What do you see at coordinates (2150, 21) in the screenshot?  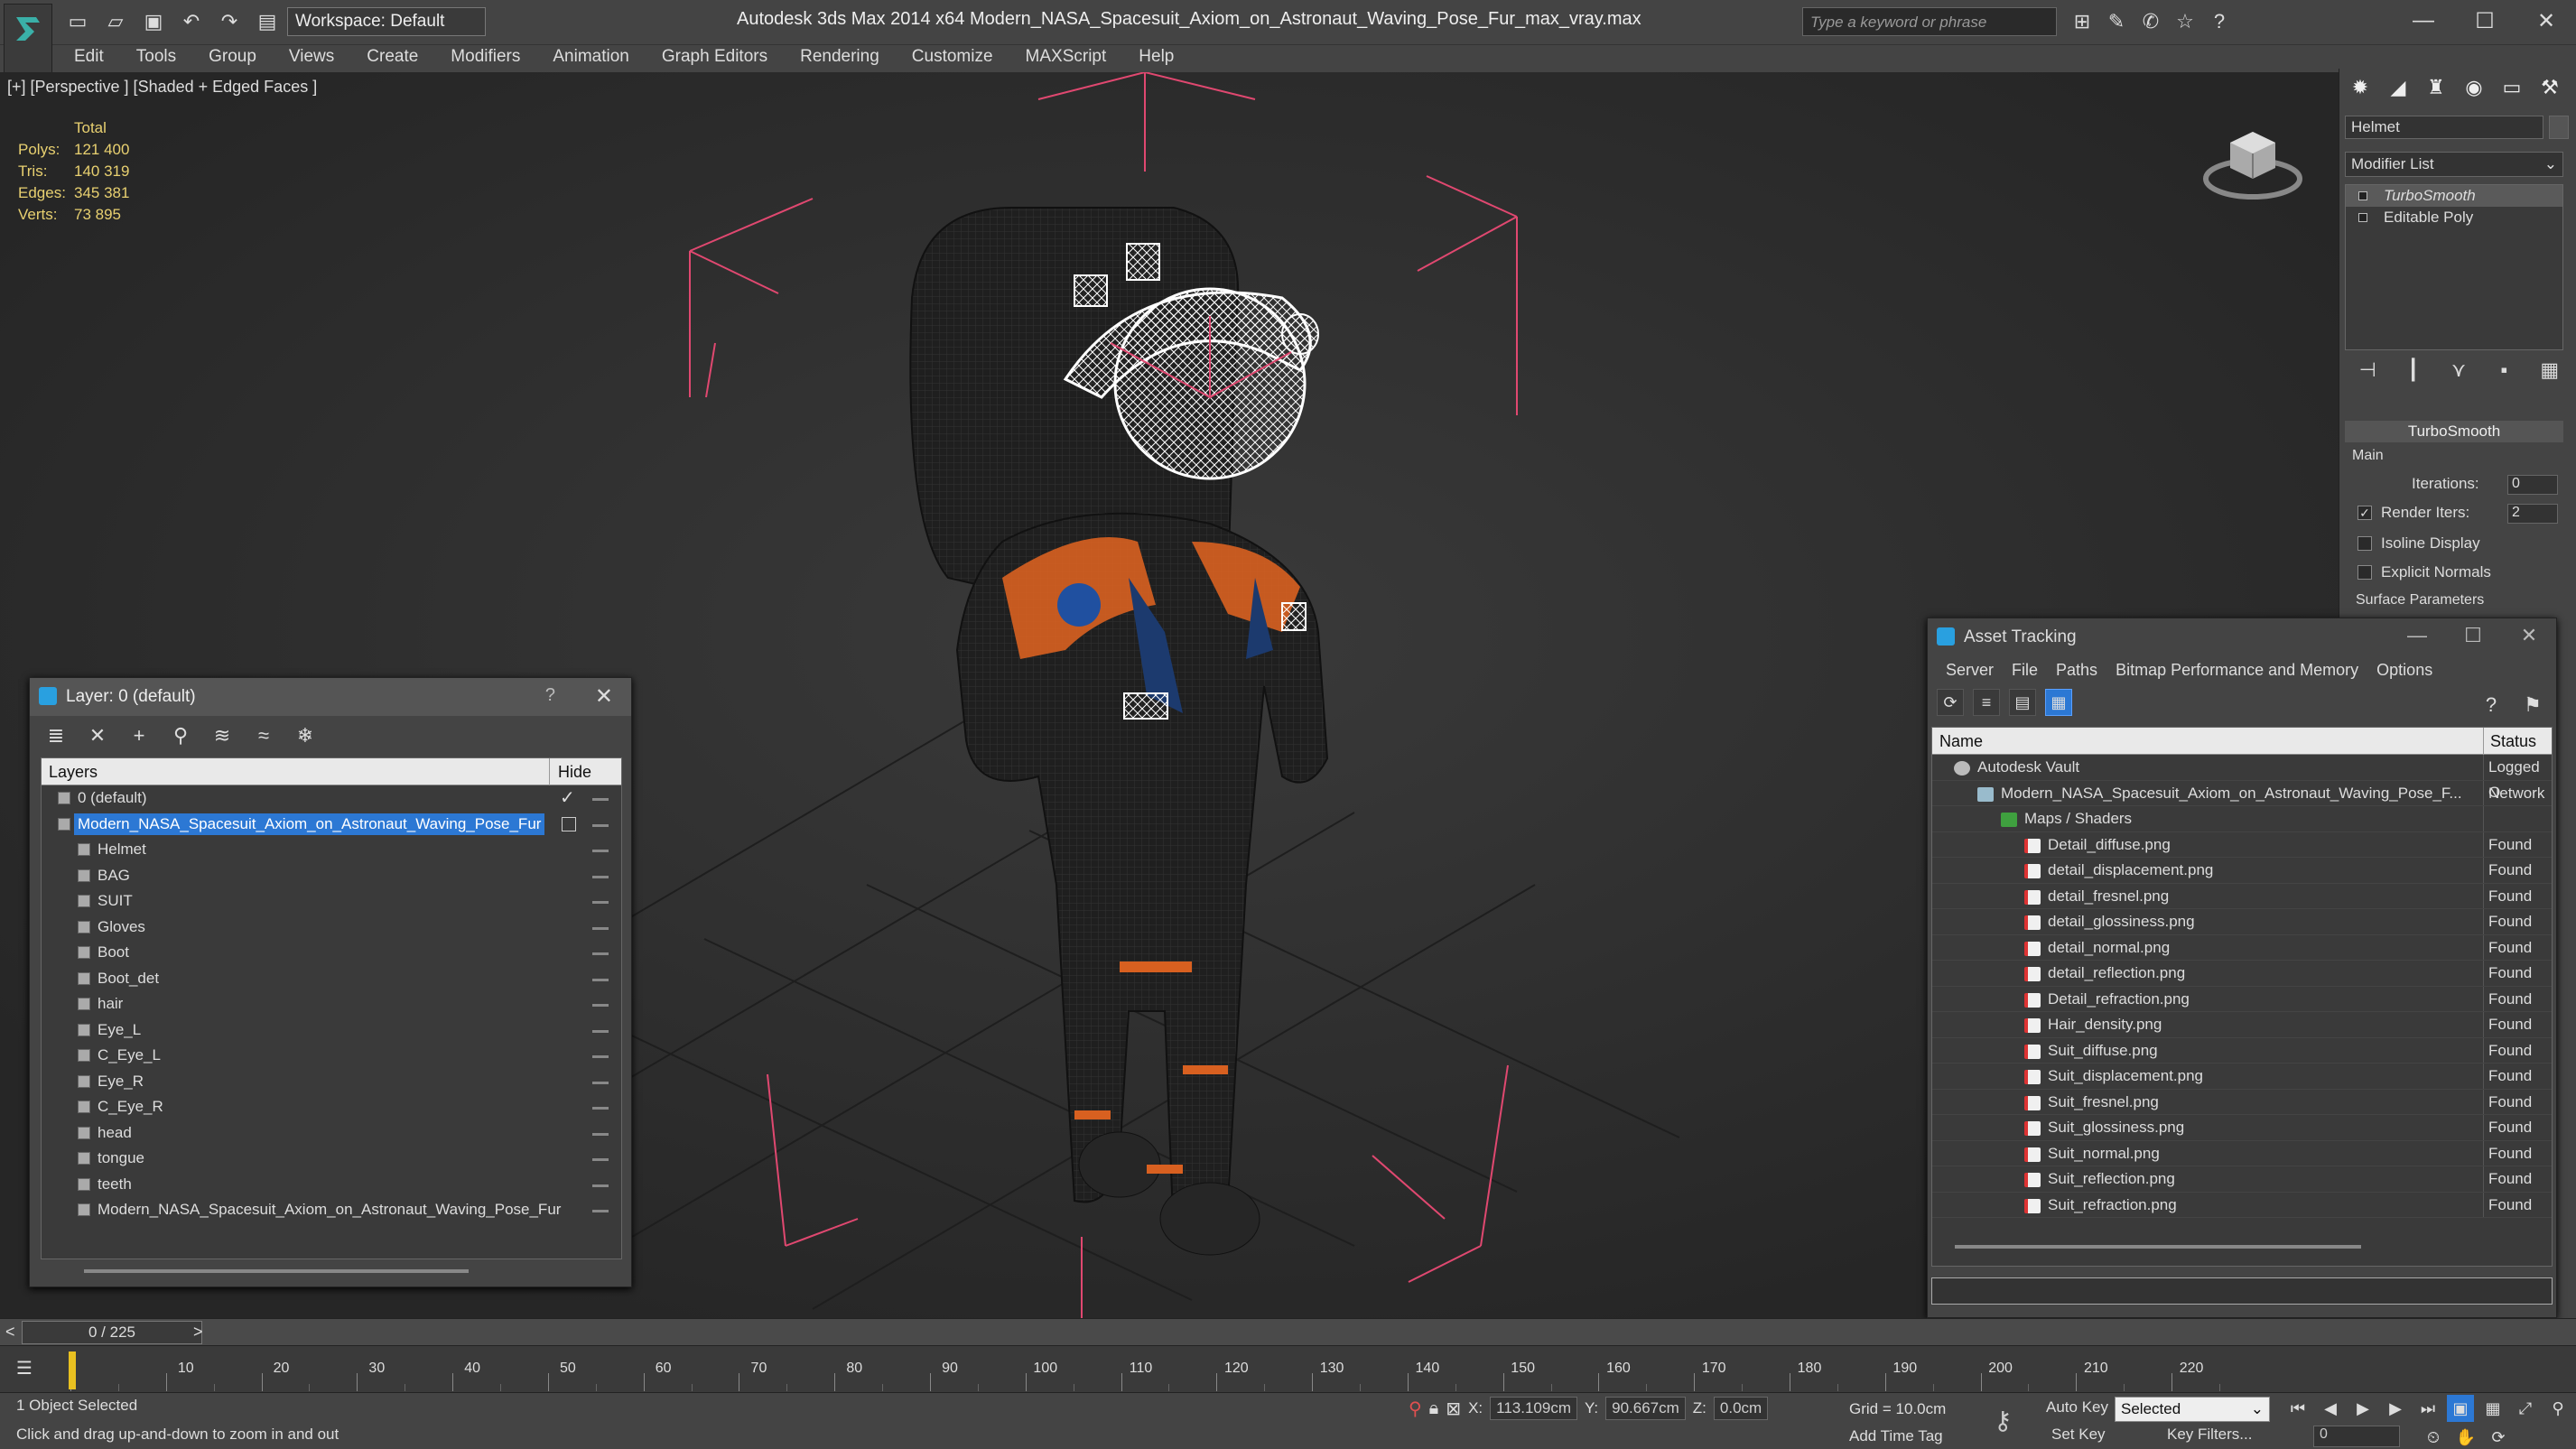 I see `communication-icon: ✆` at bounding box center [2150, 21].